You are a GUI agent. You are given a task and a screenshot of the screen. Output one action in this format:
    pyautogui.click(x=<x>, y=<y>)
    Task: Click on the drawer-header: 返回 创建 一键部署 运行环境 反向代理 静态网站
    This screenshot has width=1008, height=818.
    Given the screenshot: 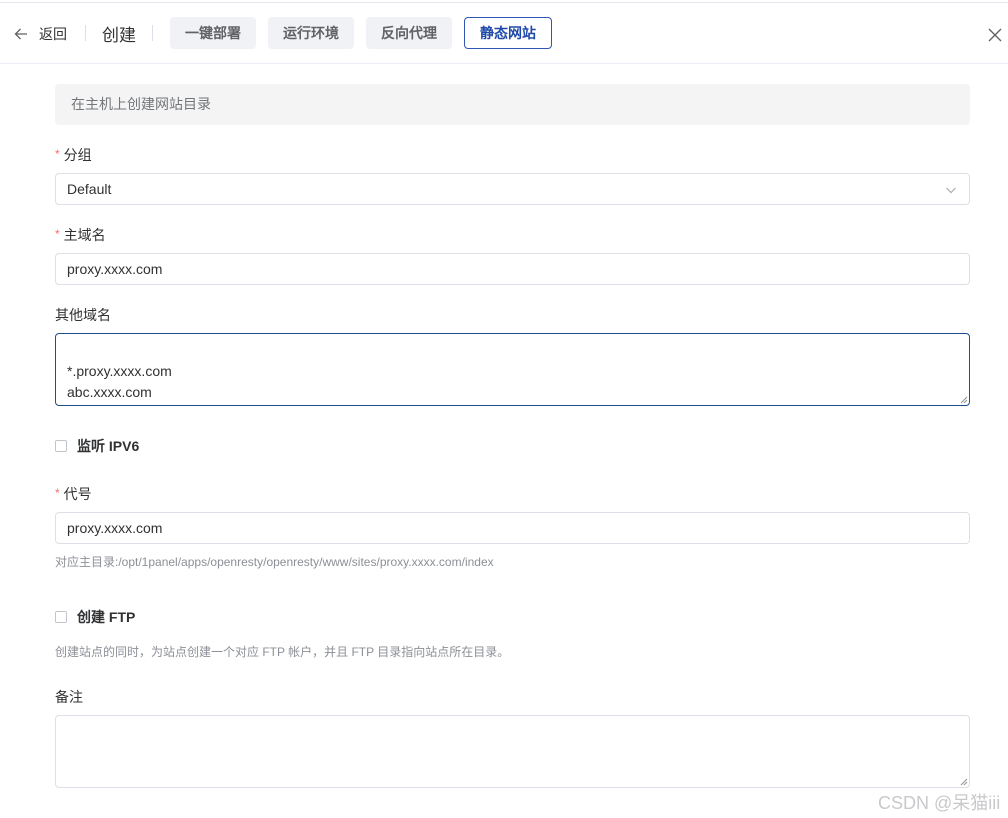 What is the action you would take?
    pyautogui.click(x=504, y=33)
    